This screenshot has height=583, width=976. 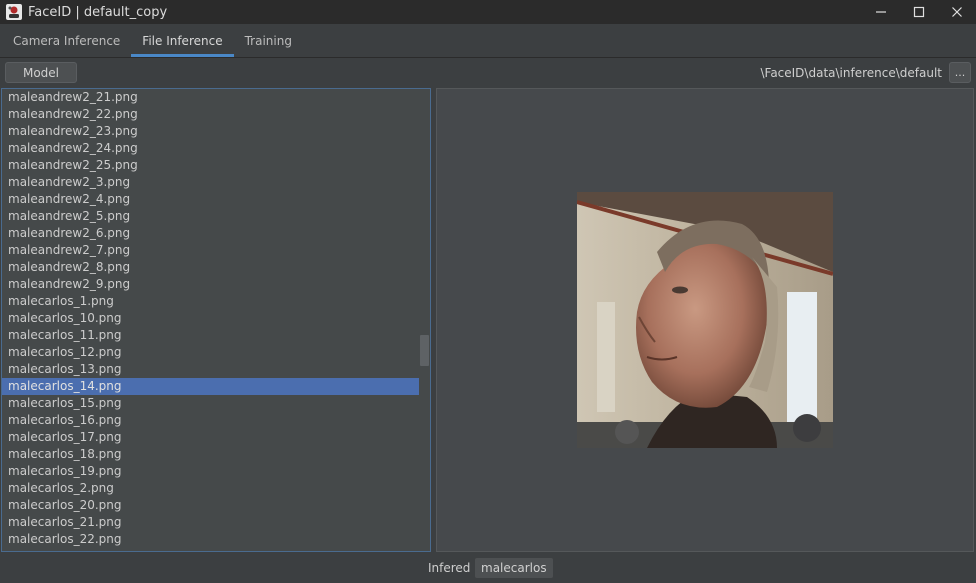 I want to click on list-item: malecarlos_16.png, so click(x=211, y=420).